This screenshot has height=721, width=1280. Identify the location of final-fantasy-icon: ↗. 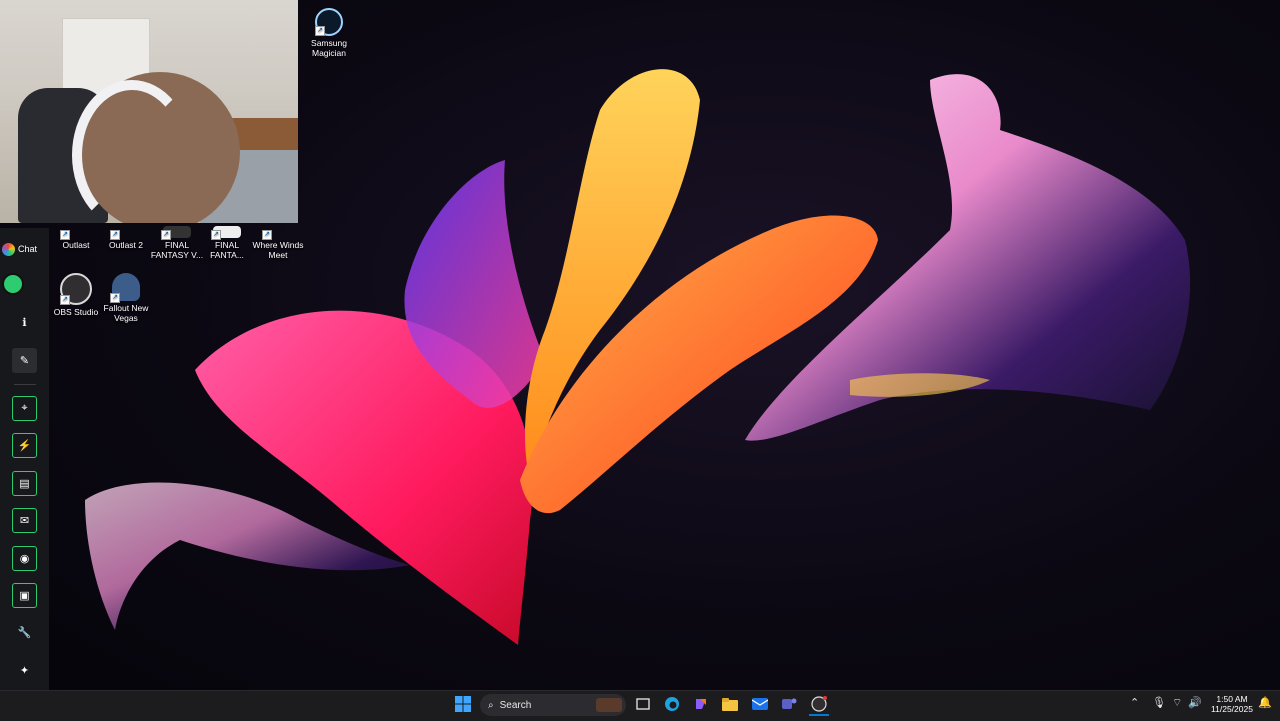
(176, 233).